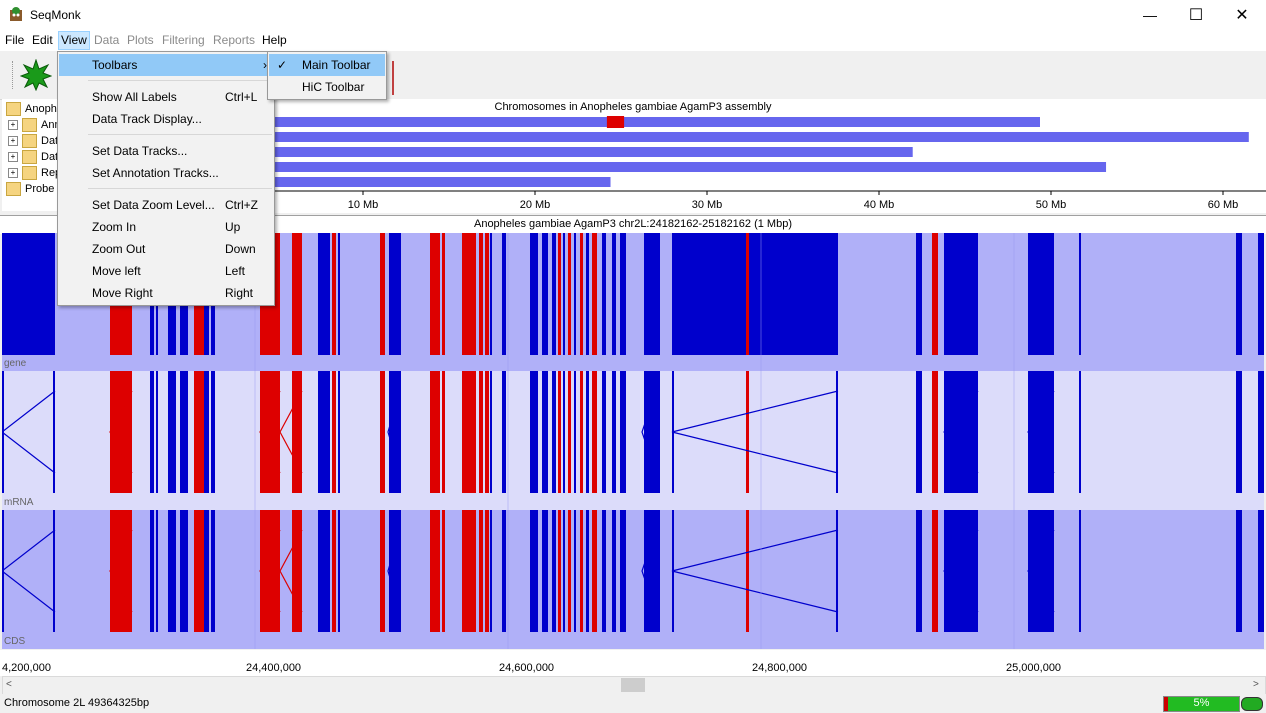 This screenshot has width=1266, height=713. What do you see at coordinates (363, 205) in the screenshot?
I see `chromosome-axis-tick-label: 10 Mb` at bounding box center [363, 205].